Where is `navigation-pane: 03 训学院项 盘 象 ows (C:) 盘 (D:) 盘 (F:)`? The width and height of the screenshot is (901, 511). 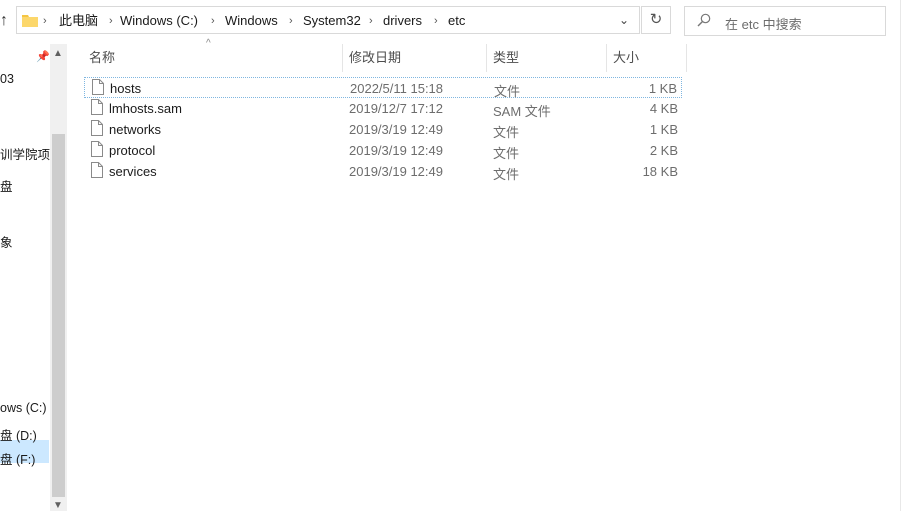 navigation-pane: 03 训学院项 盘 象 ows (C:) 盘 (D:) 盘 (F:) is located at coordinates (25, 277).